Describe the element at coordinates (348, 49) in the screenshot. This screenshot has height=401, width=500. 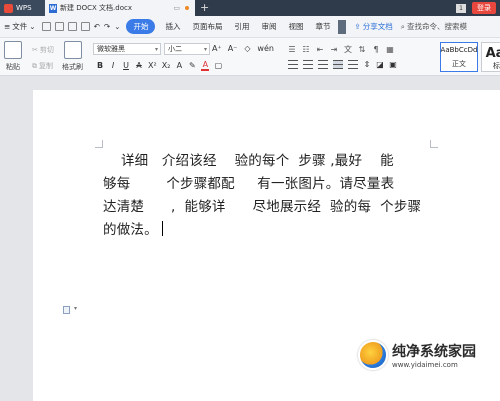
I see `chinese-layout-icon: 文` at that location.